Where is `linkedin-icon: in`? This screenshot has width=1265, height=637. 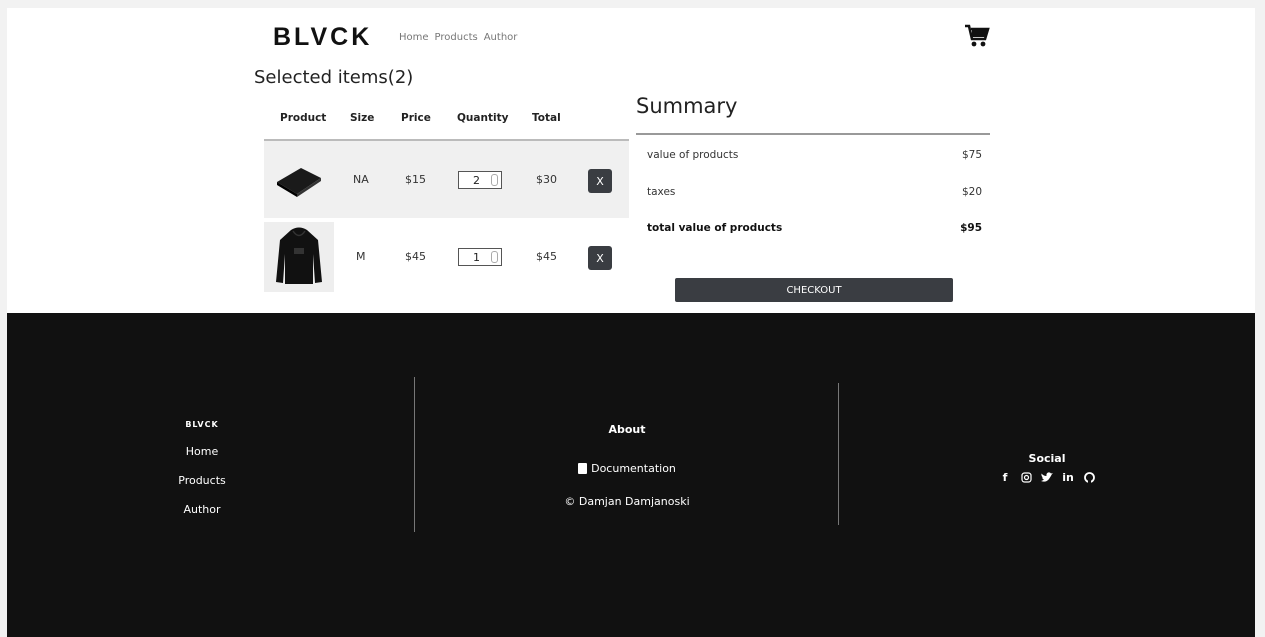
linkedin-icon: in is located at coordinates (1068, 477).